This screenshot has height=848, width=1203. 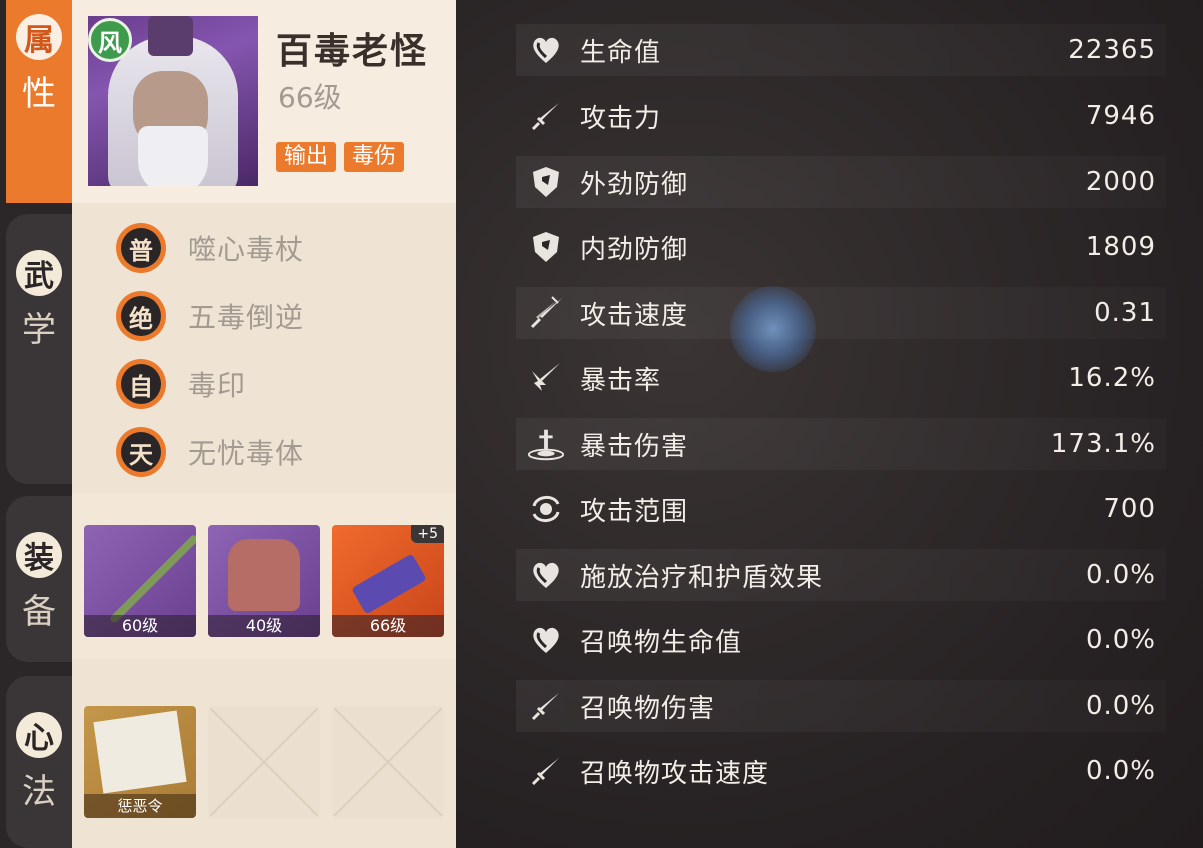 I want to click on hero-level: 66级, so click(x=310, y=97).